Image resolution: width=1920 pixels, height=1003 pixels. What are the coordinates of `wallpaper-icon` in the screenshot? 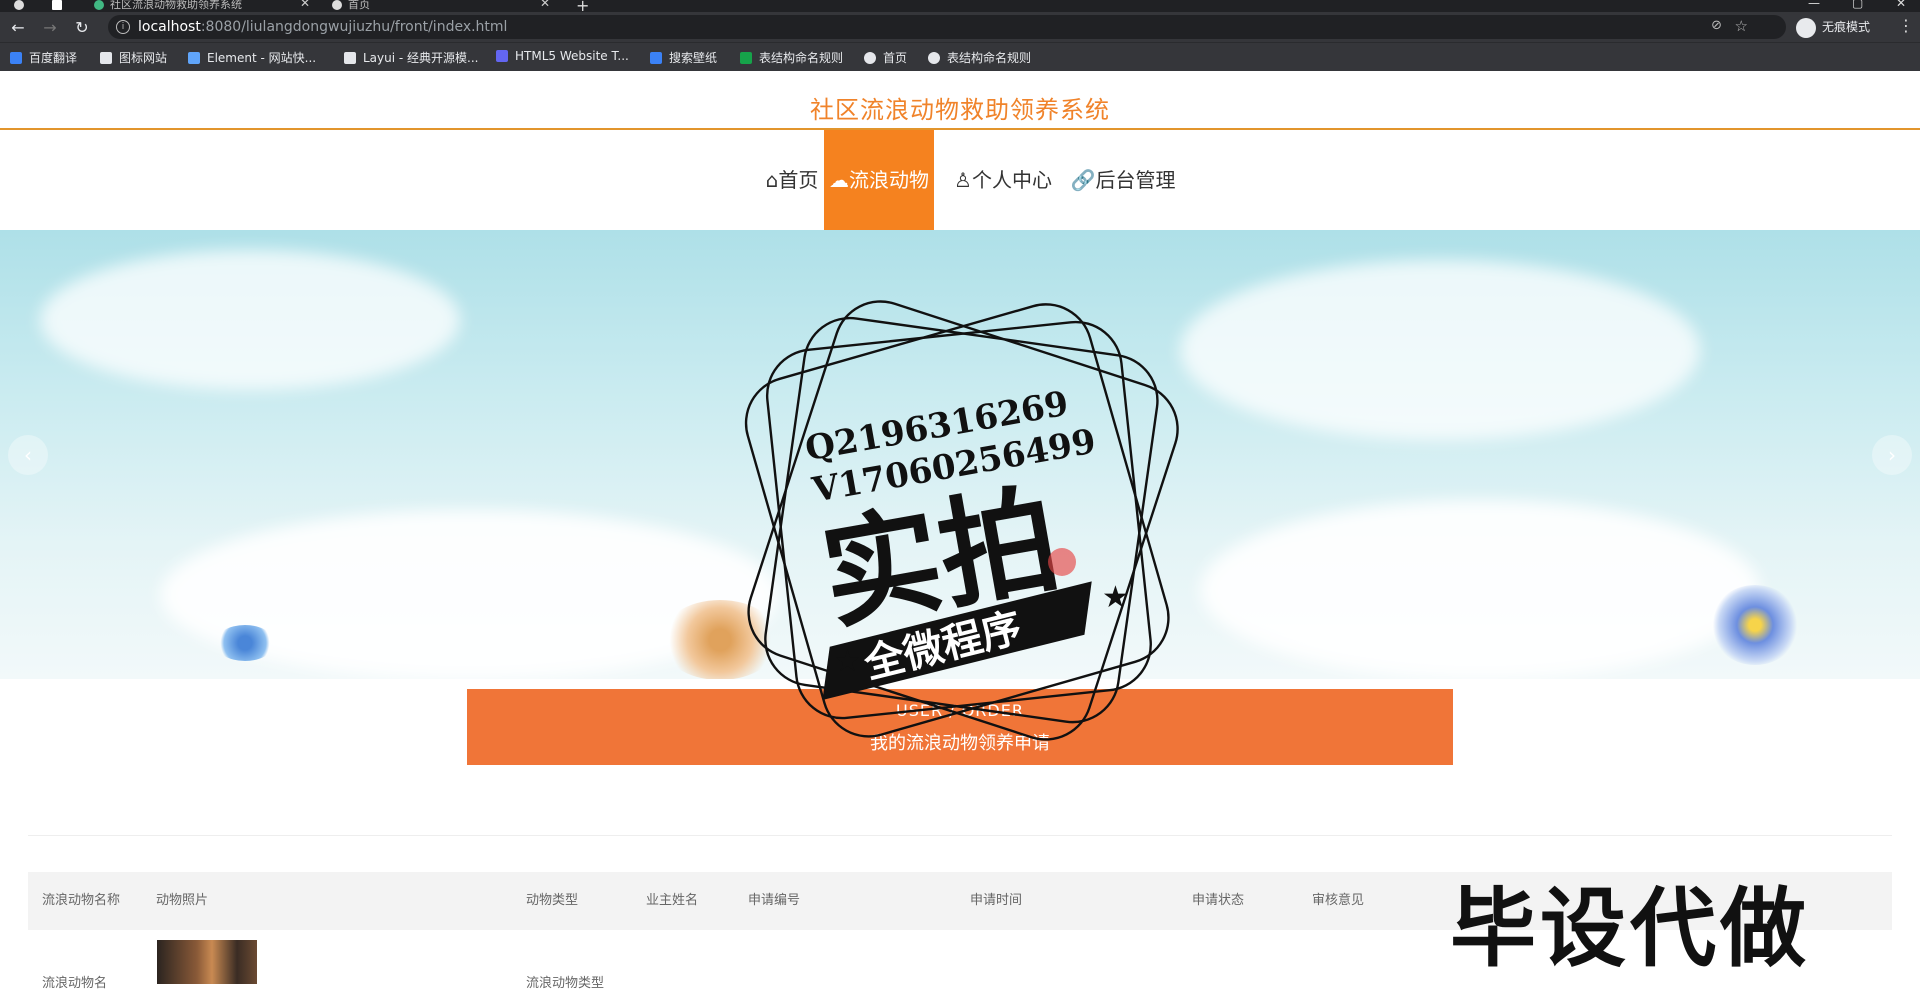 It's located at (656, 58).